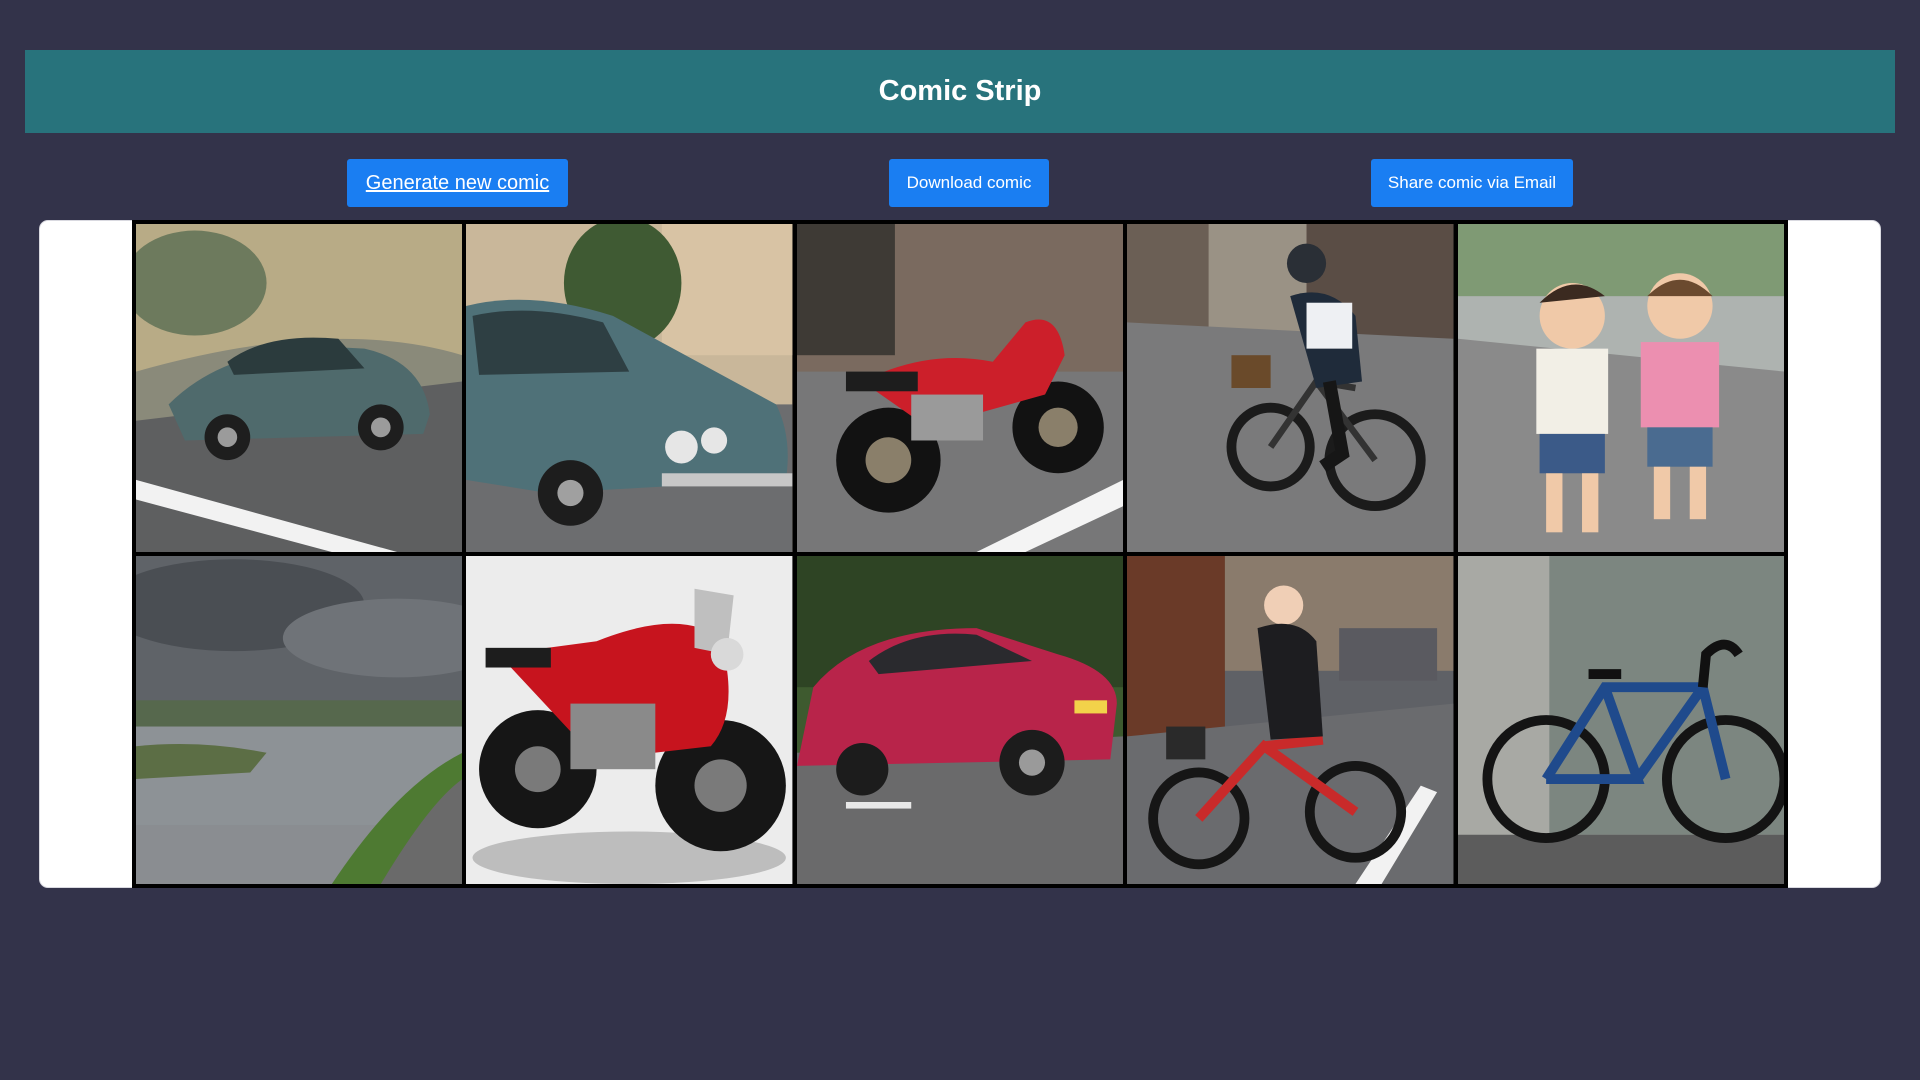 This screenshot has width=1920, height=1080. Describe the element at coordinates (1472, 183) in the screenshot. I see `share-email-button: Share comic via Email` at that location.